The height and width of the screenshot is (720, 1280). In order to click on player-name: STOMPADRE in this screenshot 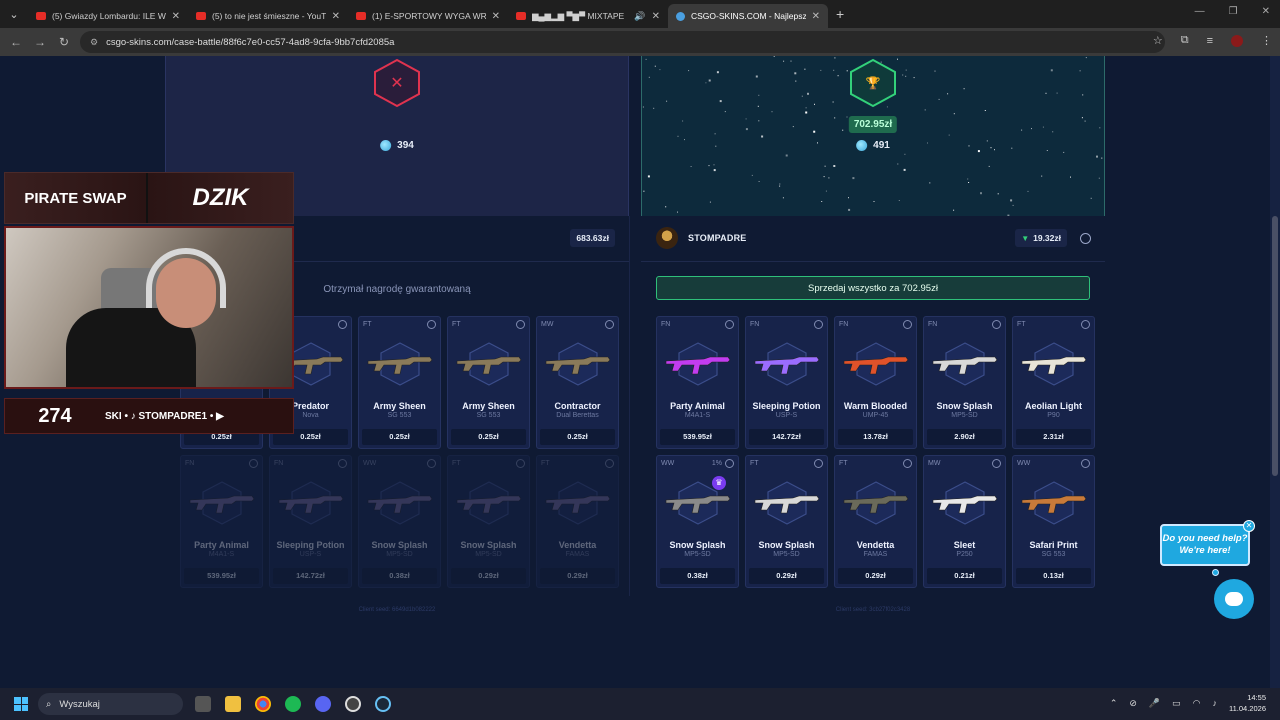, I will do `click(717, 238)`.